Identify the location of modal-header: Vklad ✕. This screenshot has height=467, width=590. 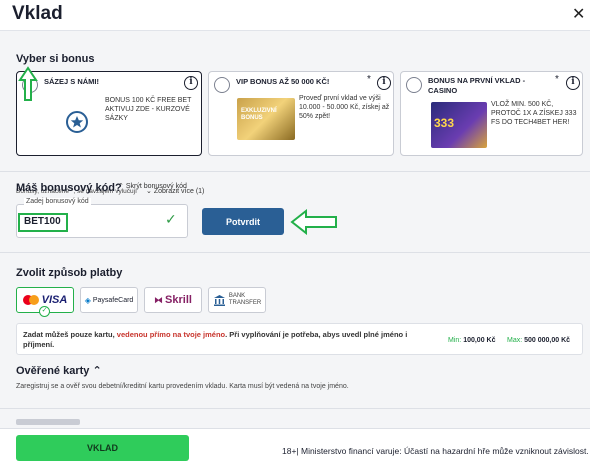
(295, 15).